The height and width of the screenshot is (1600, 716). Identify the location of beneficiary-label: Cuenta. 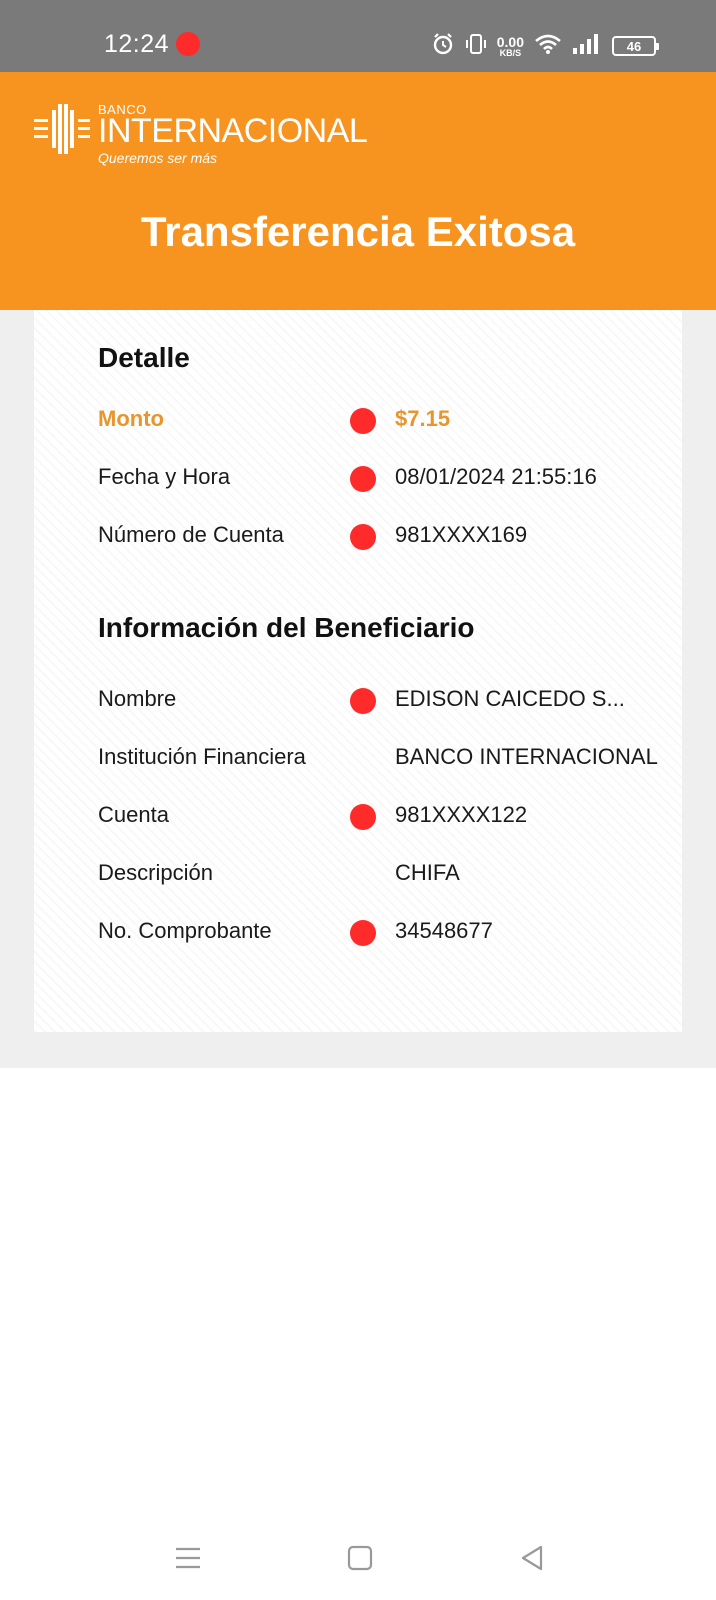
(133, 814).